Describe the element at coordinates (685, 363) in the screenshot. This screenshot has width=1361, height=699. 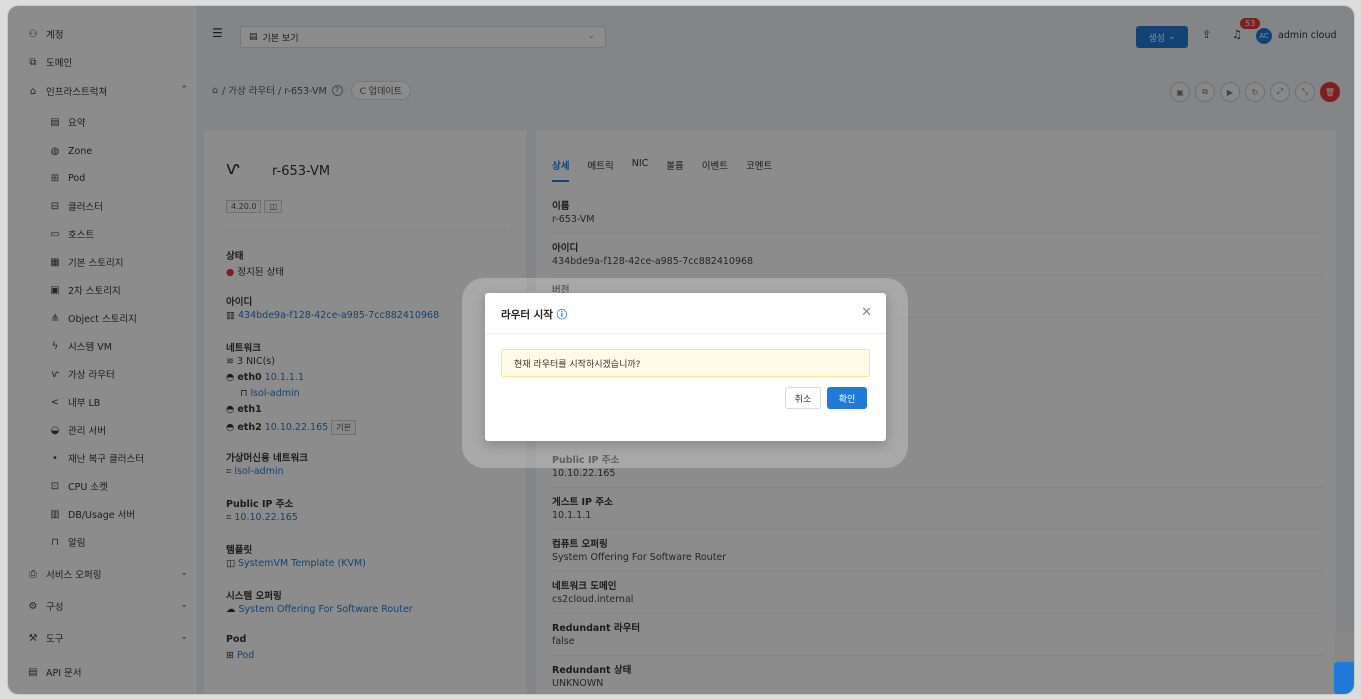
I see `confirm-message: 현재 라우터를 시작하시겠습니까?` at that location.